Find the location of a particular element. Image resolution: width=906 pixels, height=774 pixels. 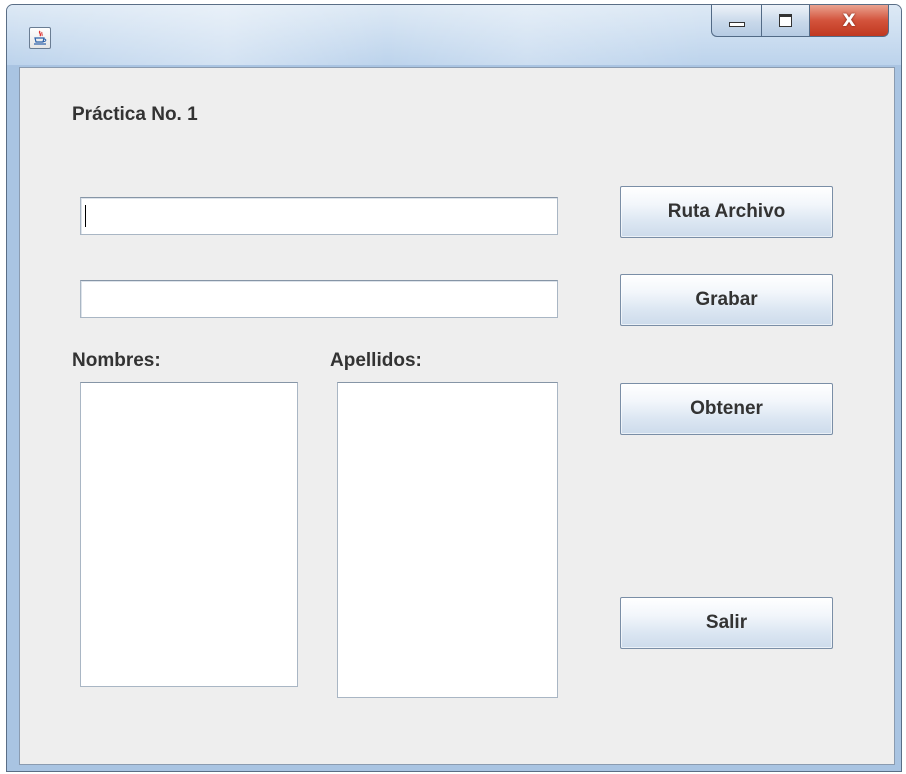

minimize-icon is located at coordinates (736, 24).